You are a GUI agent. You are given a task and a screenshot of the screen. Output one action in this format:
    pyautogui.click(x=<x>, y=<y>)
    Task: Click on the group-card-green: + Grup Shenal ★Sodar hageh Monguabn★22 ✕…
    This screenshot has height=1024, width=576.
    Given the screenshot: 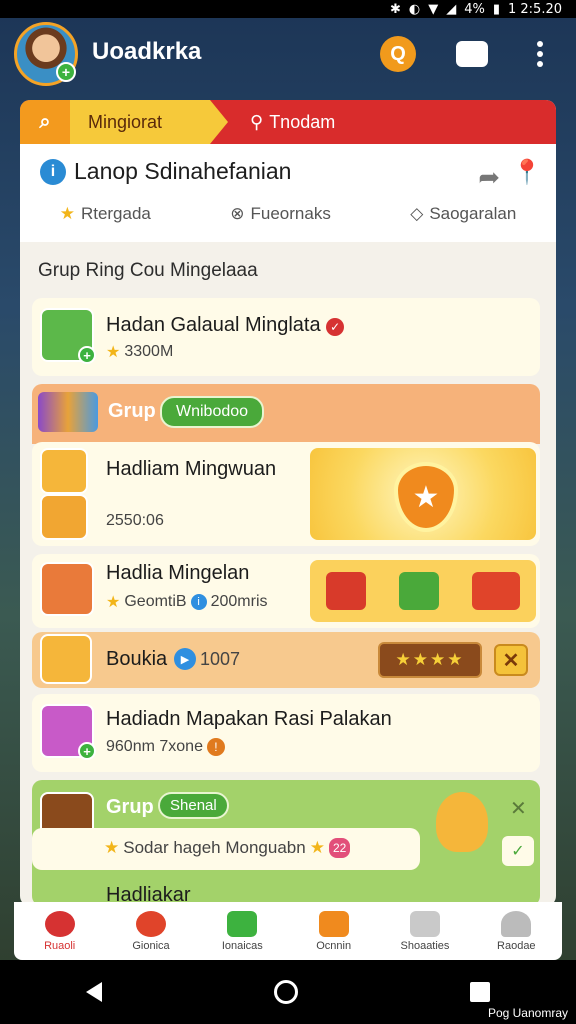 What is the action you would take?
    pyautogui.click(x=286, y=843)
    